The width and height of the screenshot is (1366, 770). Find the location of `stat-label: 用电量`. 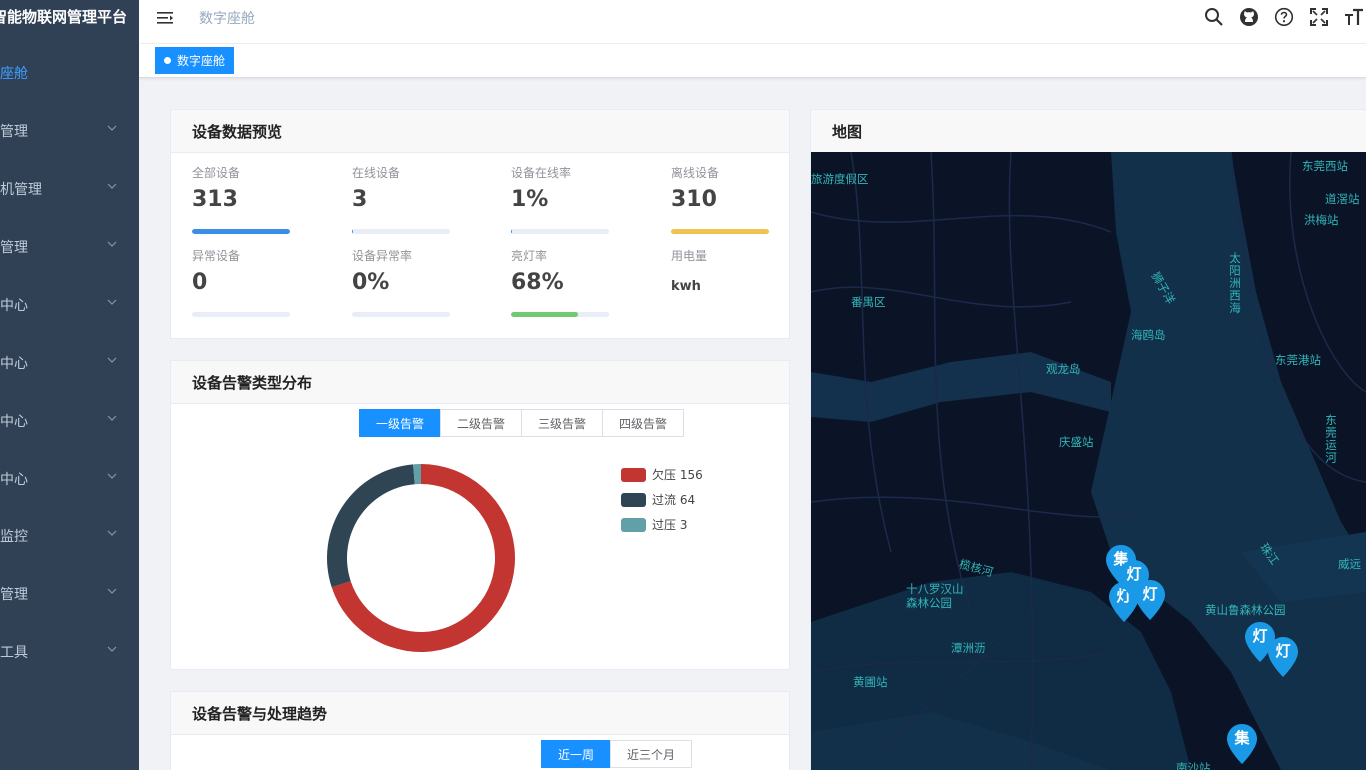

stat-label: 用电量 is located at coordinates (689, 256).